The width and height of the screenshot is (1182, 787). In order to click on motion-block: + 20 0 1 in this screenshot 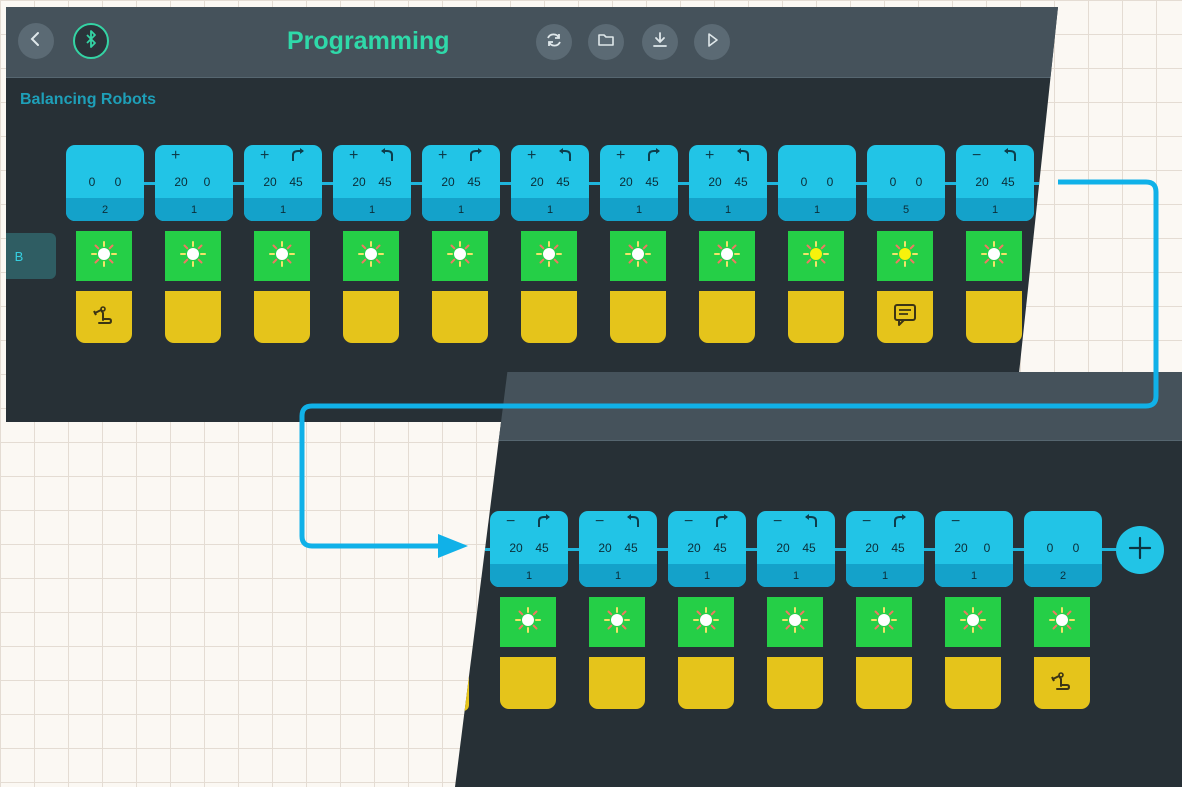, I will do `click(194, 183)`.